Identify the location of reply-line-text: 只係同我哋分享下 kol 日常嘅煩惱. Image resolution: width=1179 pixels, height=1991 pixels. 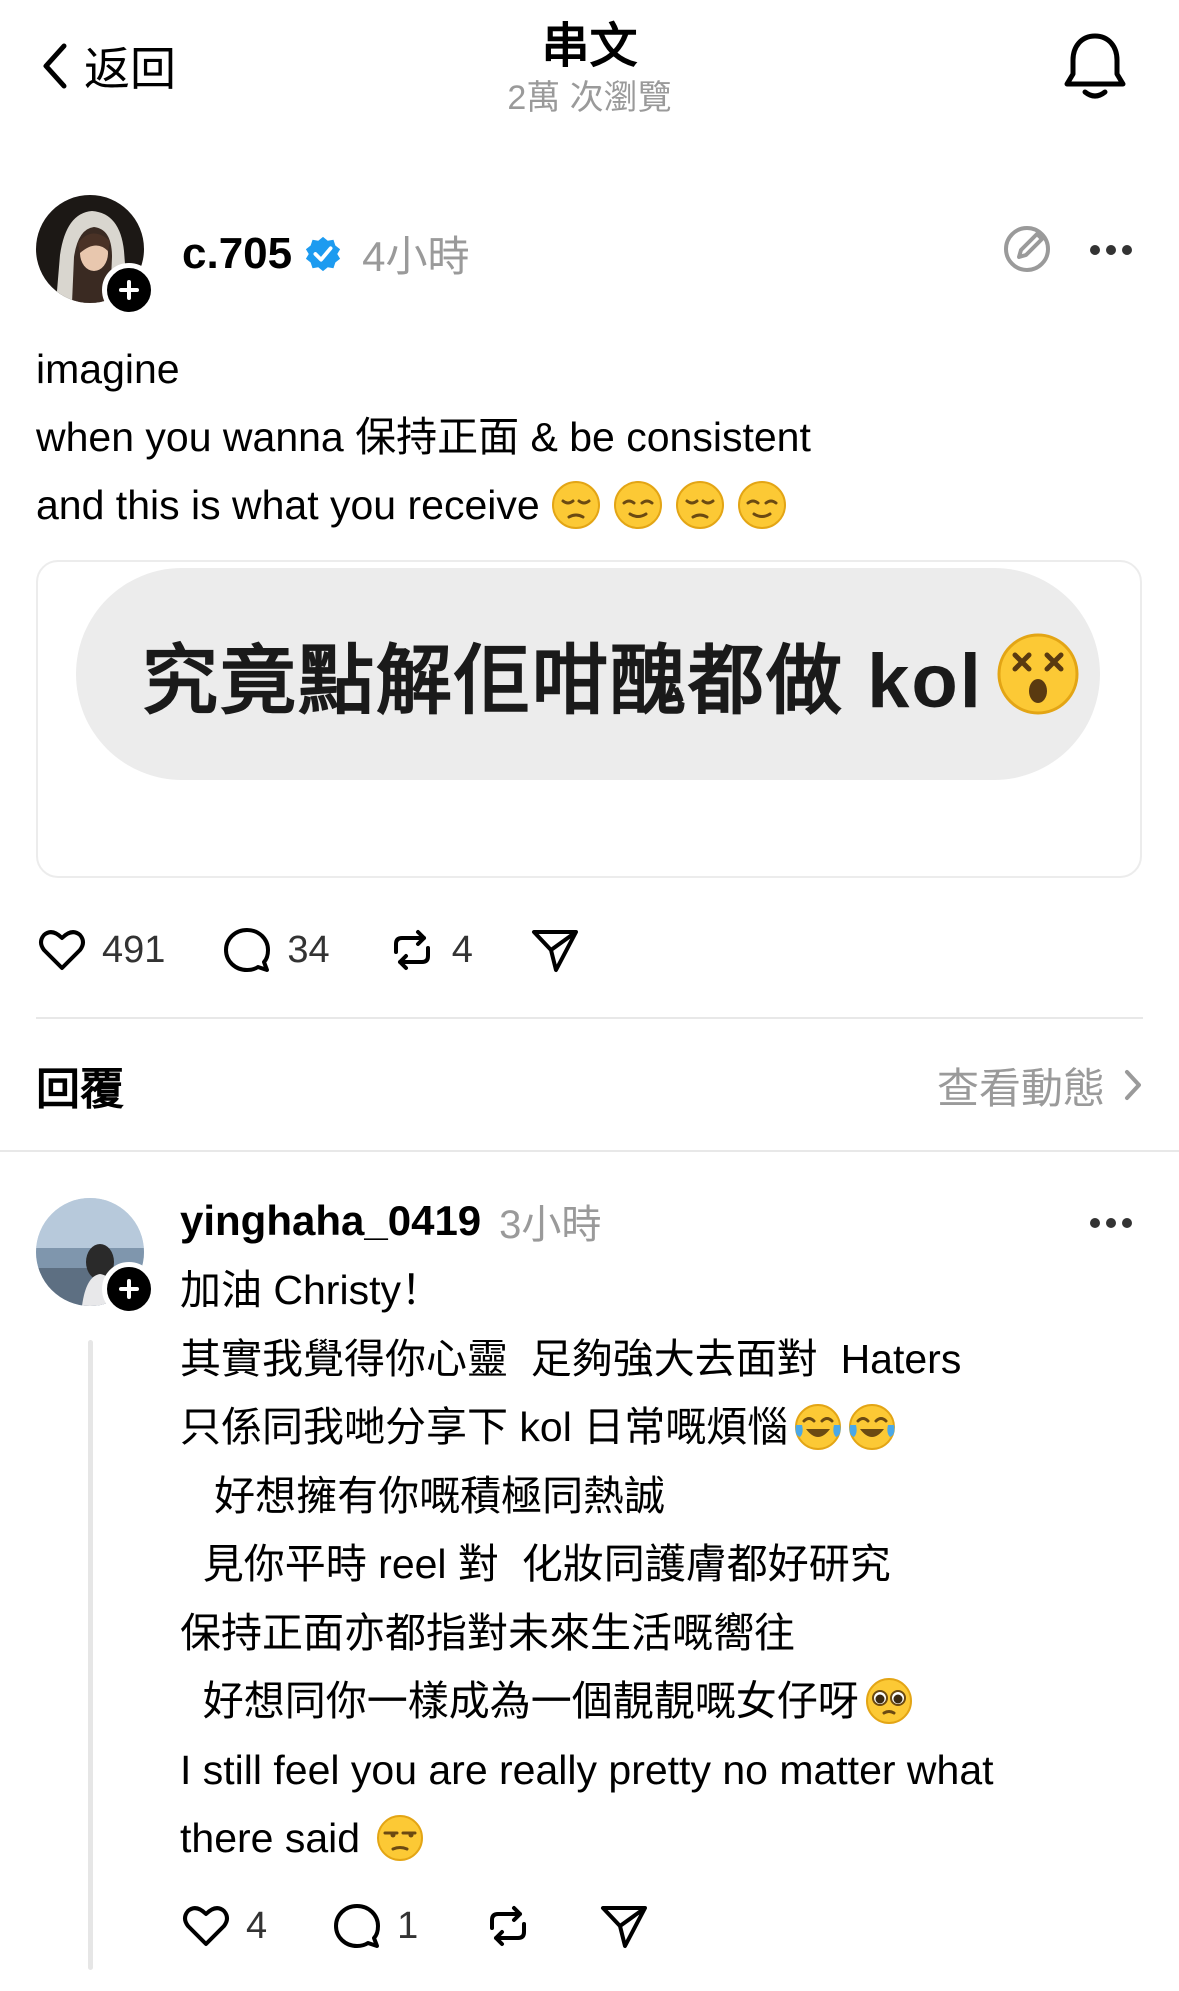
(484, 1427).